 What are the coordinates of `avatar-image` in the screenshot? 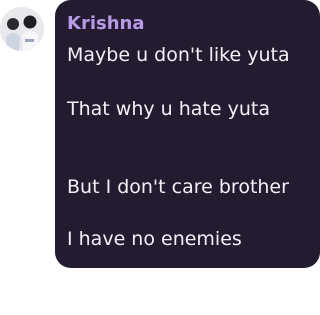 It's located at (22, 29).